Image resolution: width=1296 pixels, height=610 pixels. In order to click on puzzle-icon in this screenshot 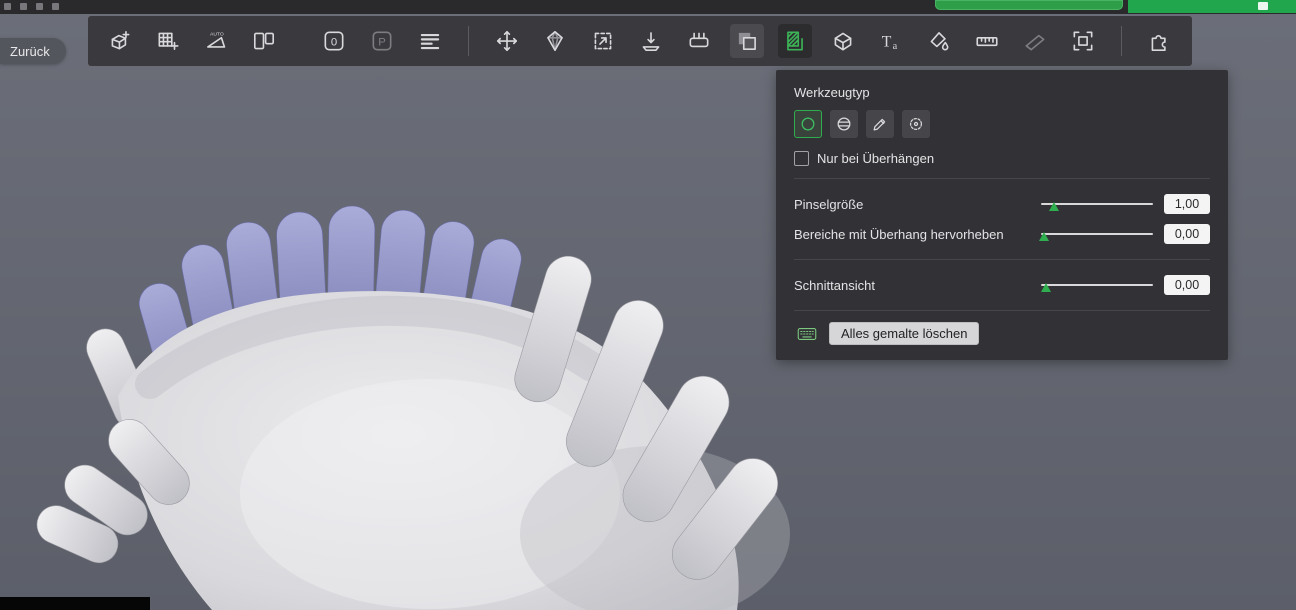, I will do `click(1160, 41)`.